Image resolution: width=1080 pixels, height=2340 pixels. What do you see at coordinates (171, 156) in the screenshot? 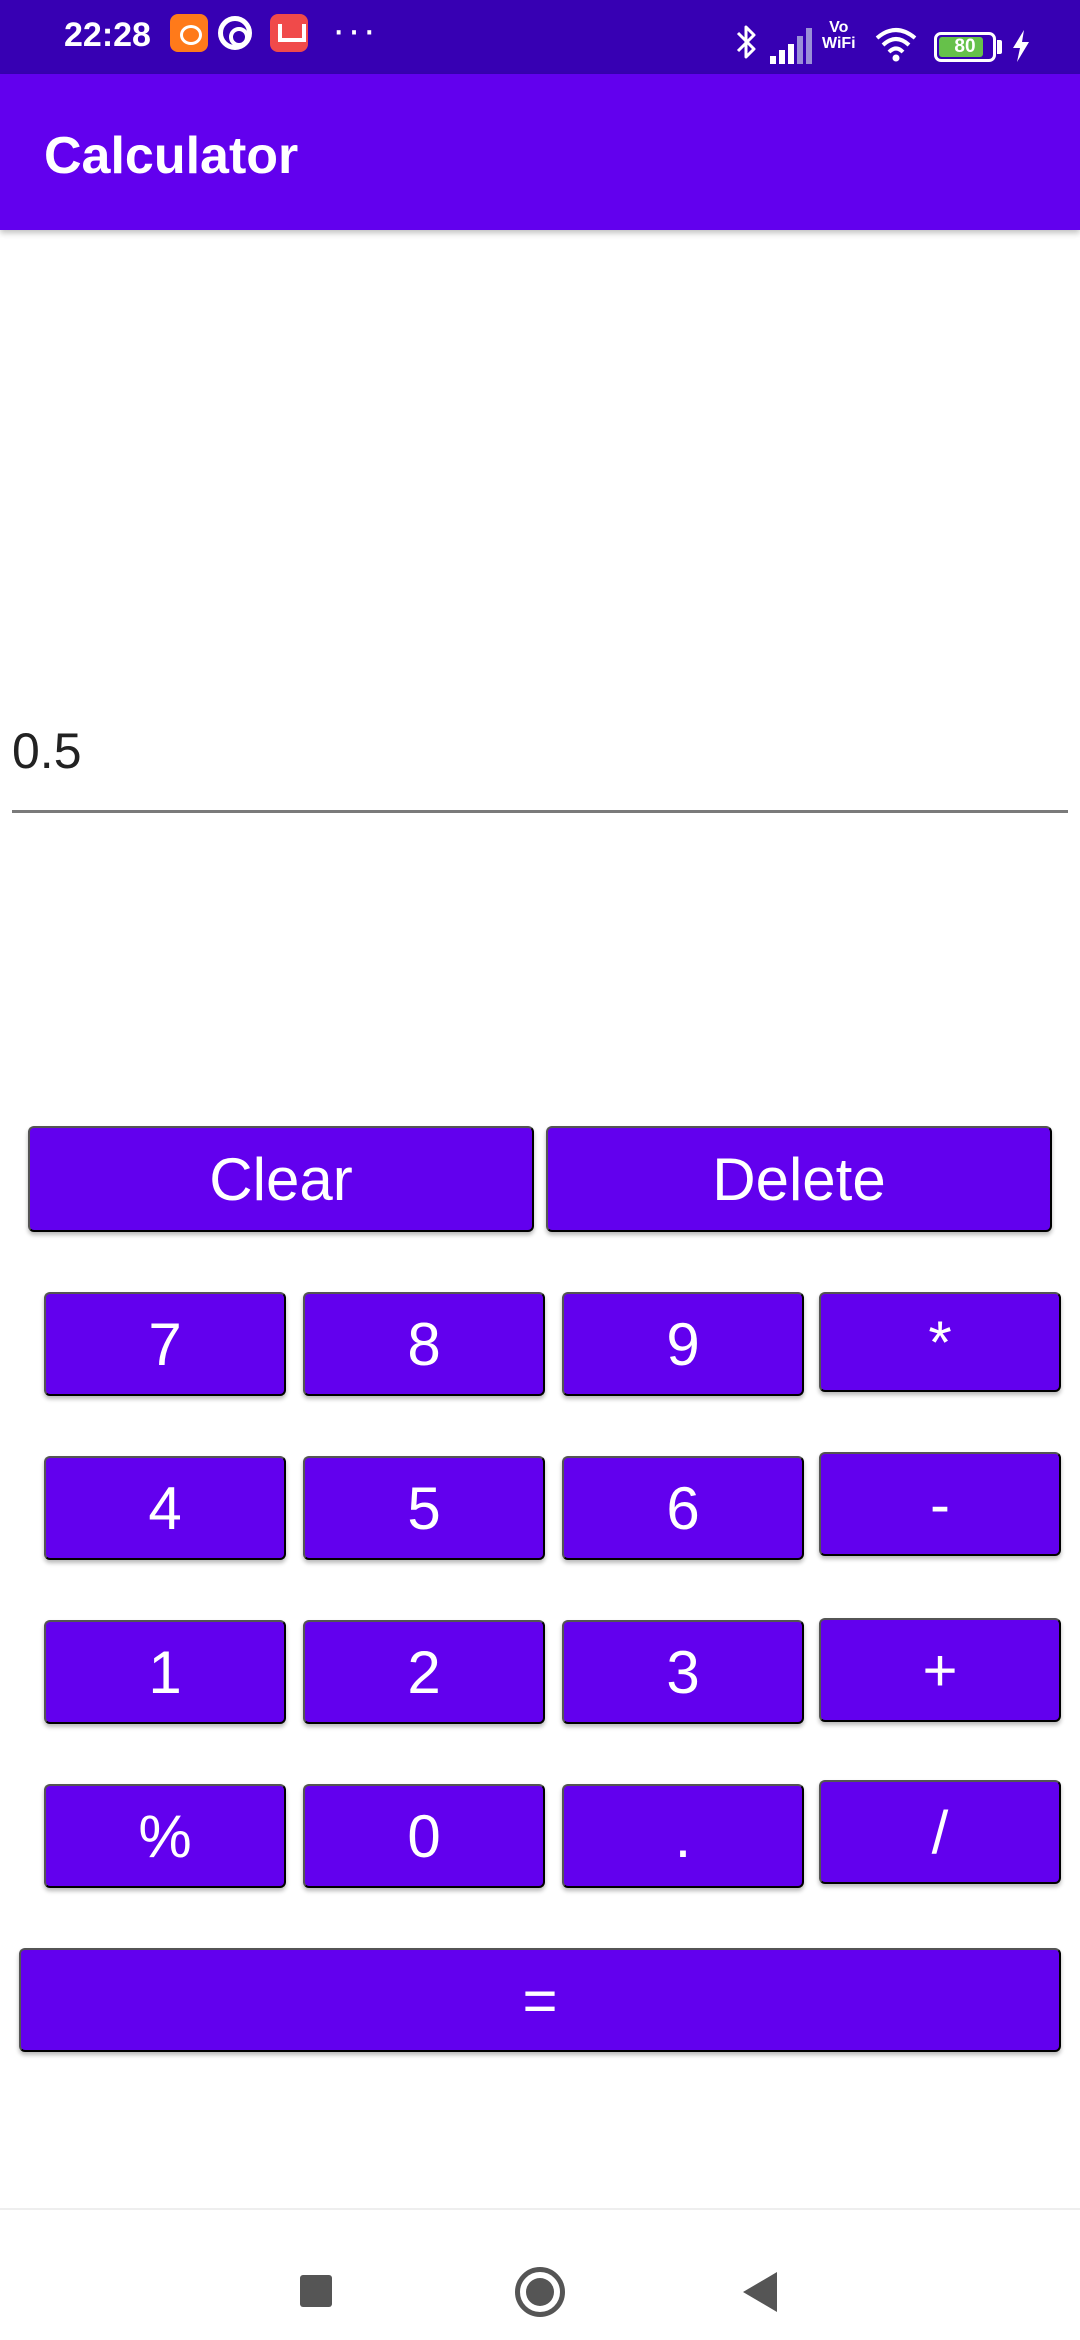
I see `app-title: Calculator` at bounding box center [171, 156].